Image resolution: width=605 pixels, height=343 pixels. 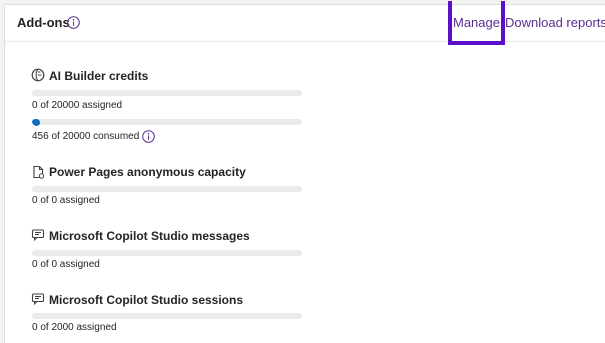 What do you see at coordinates (476, 23) in the screenshot?
I see `manage-link: Manage` at bounding box center [476, 23].